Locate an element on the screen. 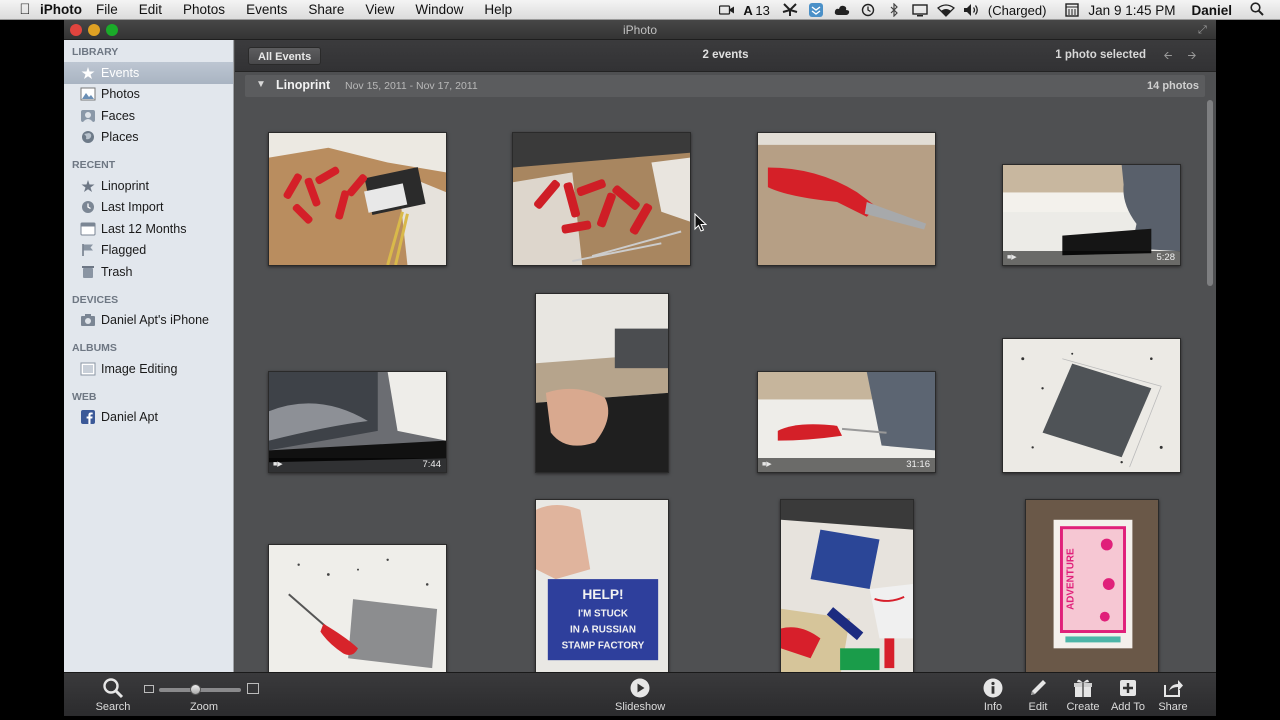 The width and height of the screenshot is (1280, 720). fullscreen-icon: ⤢ is located at coordinates (1204, 30).